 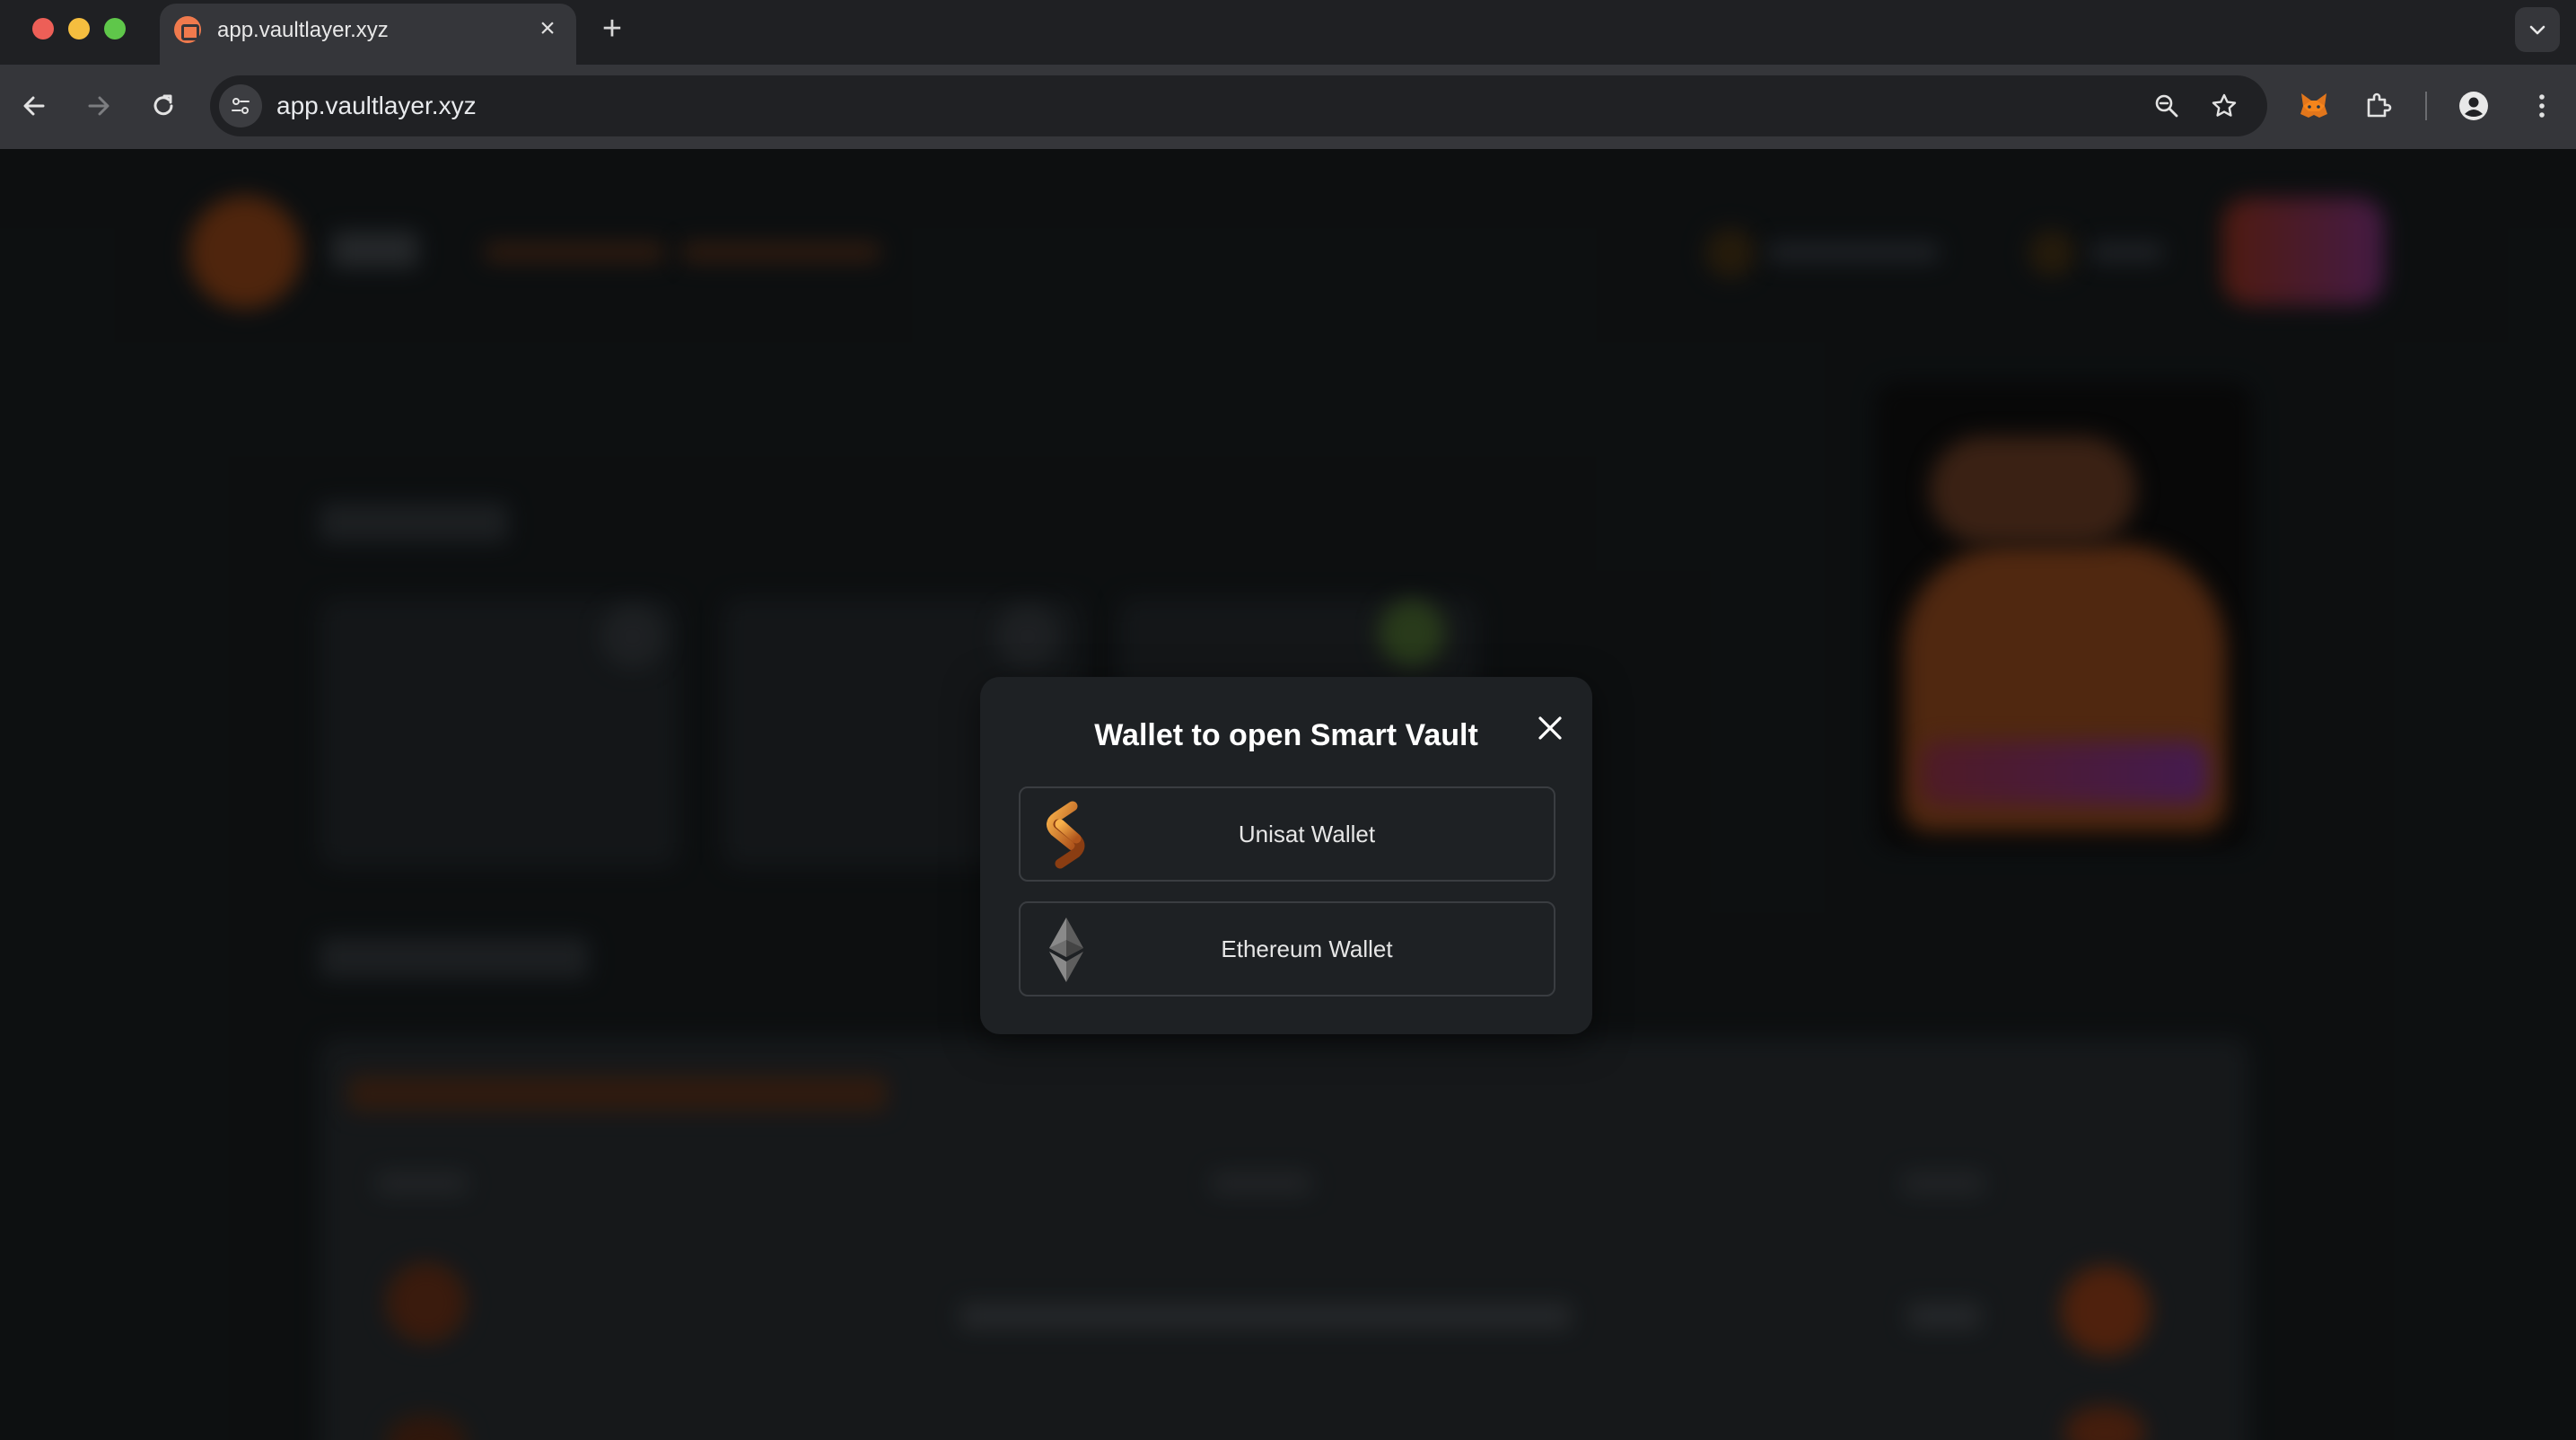 I want to click on back-arrow-icon, so click(x=34, y=106).